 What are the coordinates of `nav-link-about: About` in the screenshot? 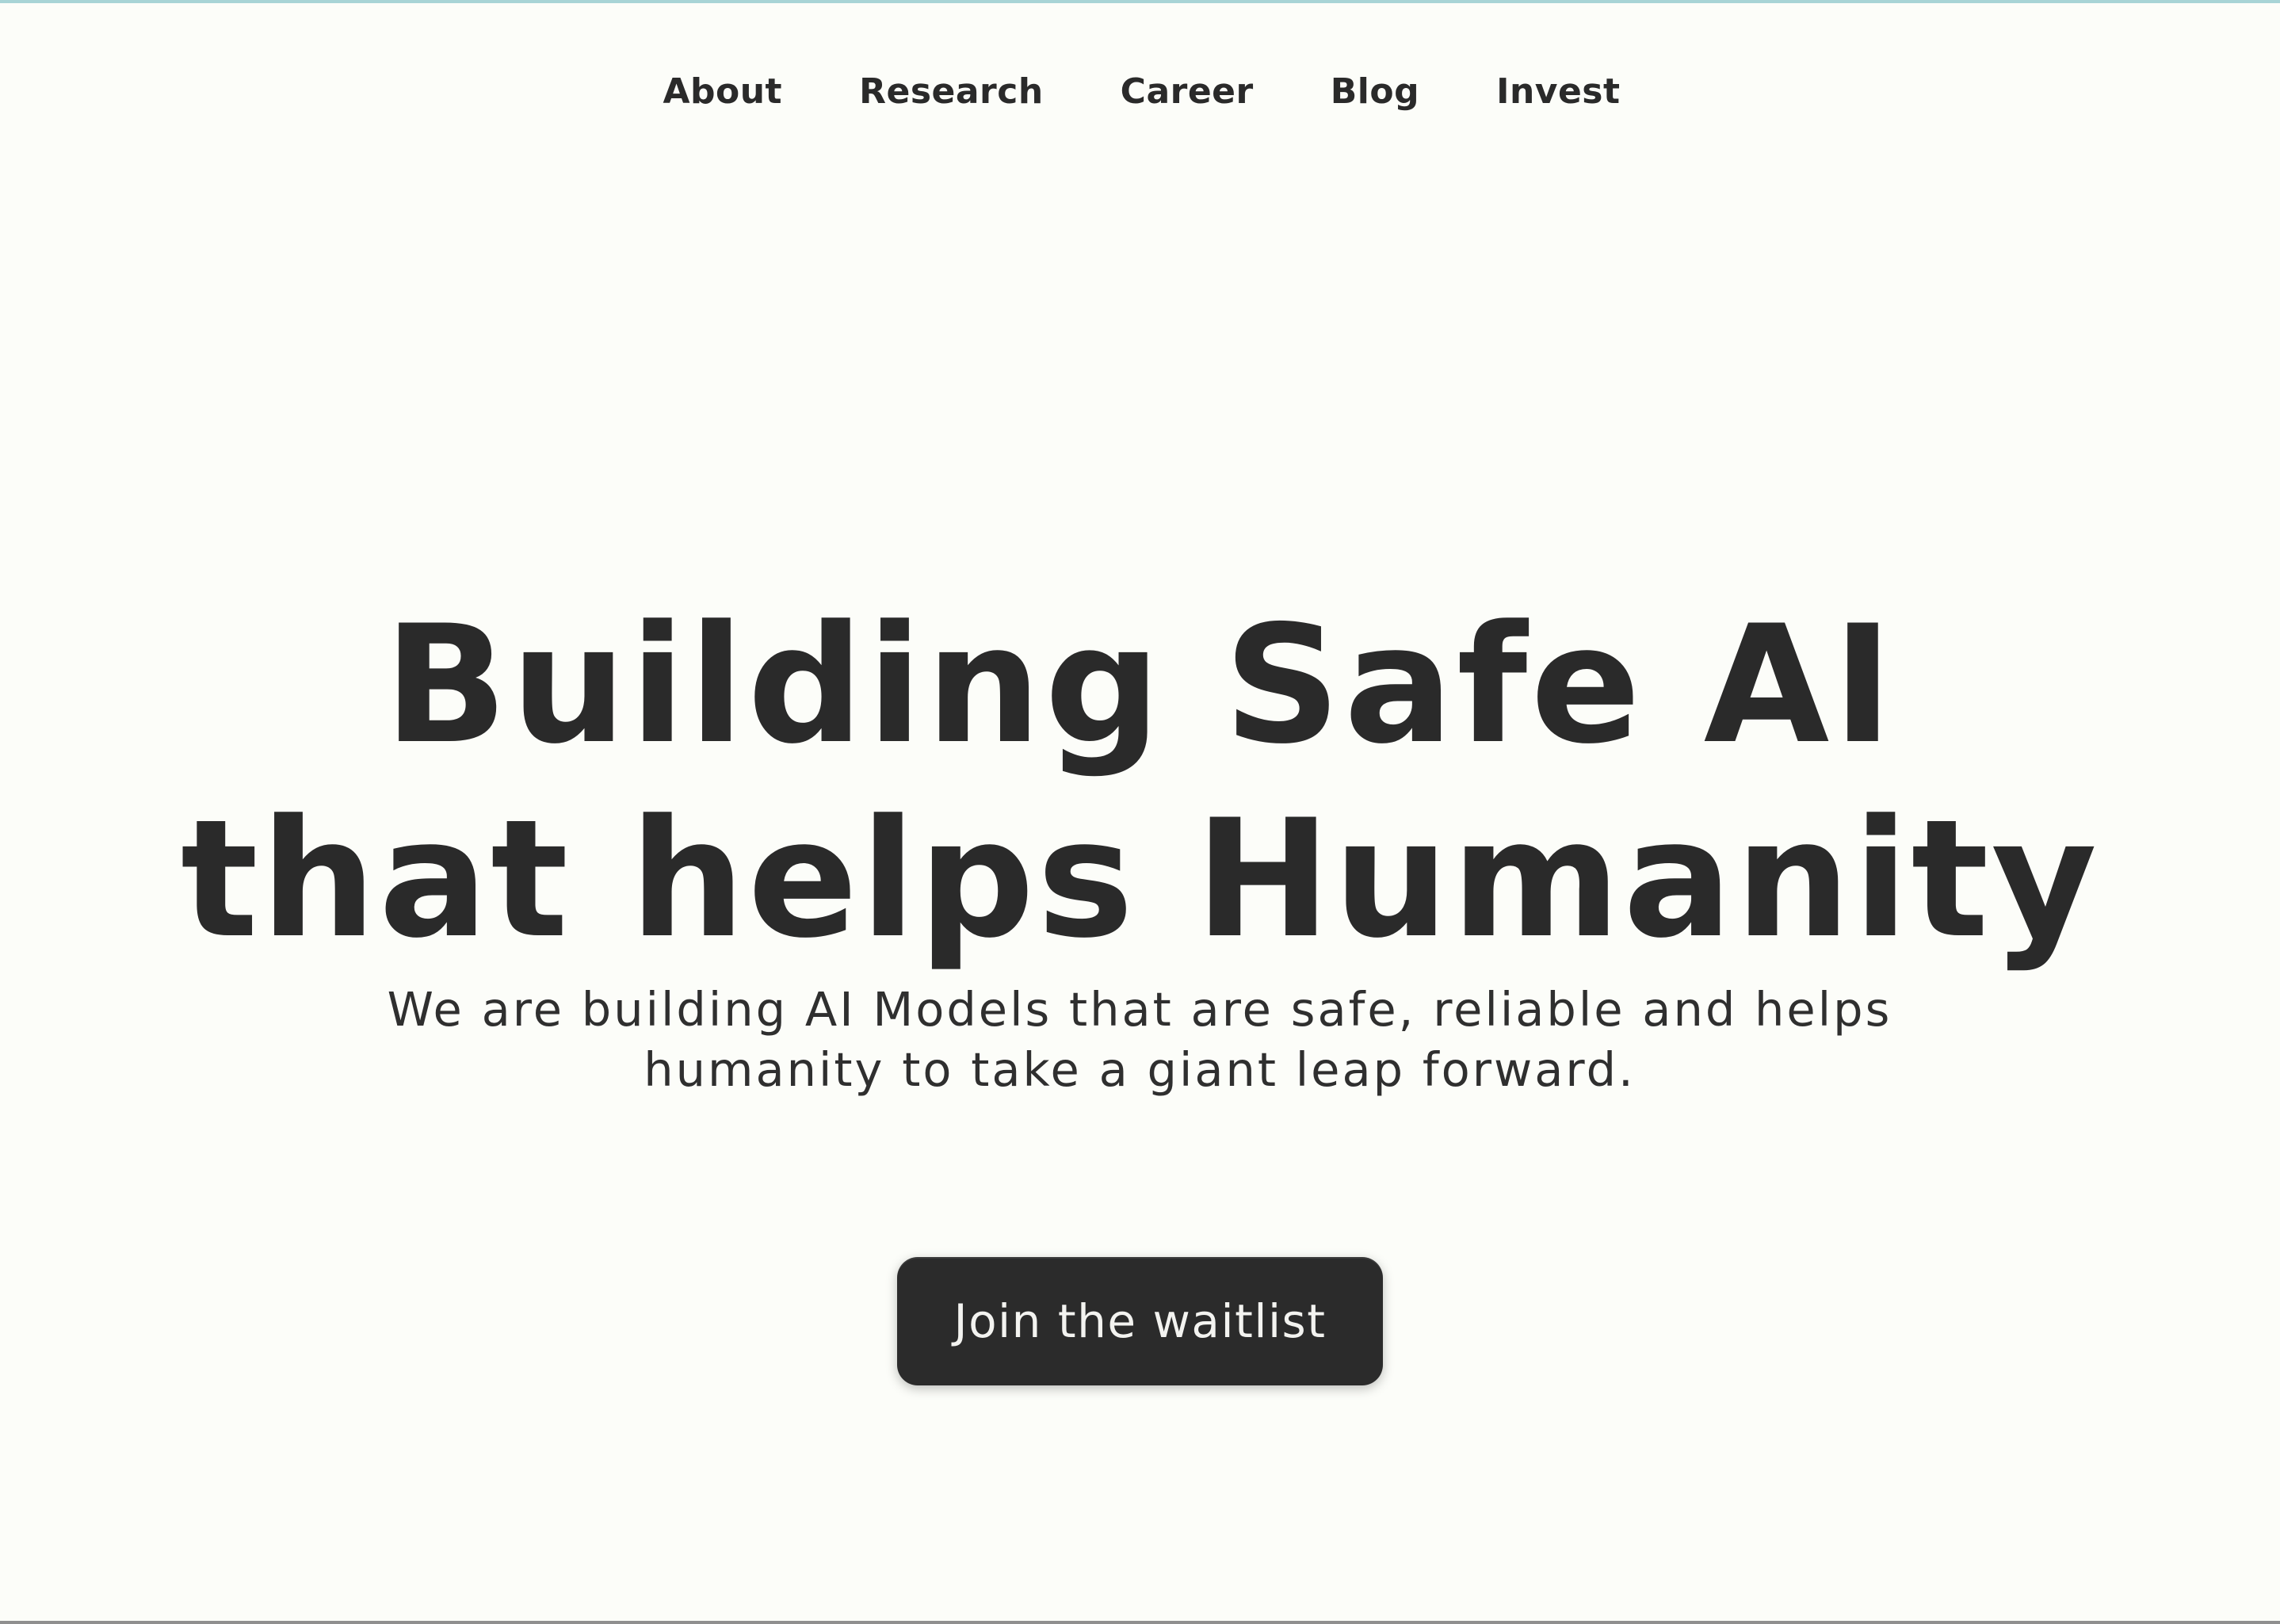 It's located at (722, 92).